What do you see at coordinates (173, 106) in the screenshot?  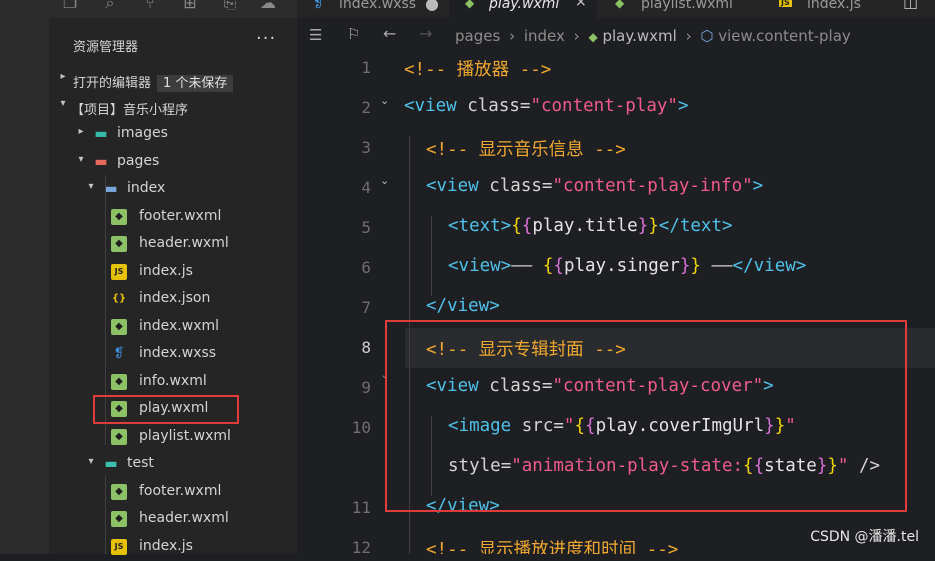 I see `project-section: ▾ 【项目】音乐小程序` at bounding box center [173, 106].